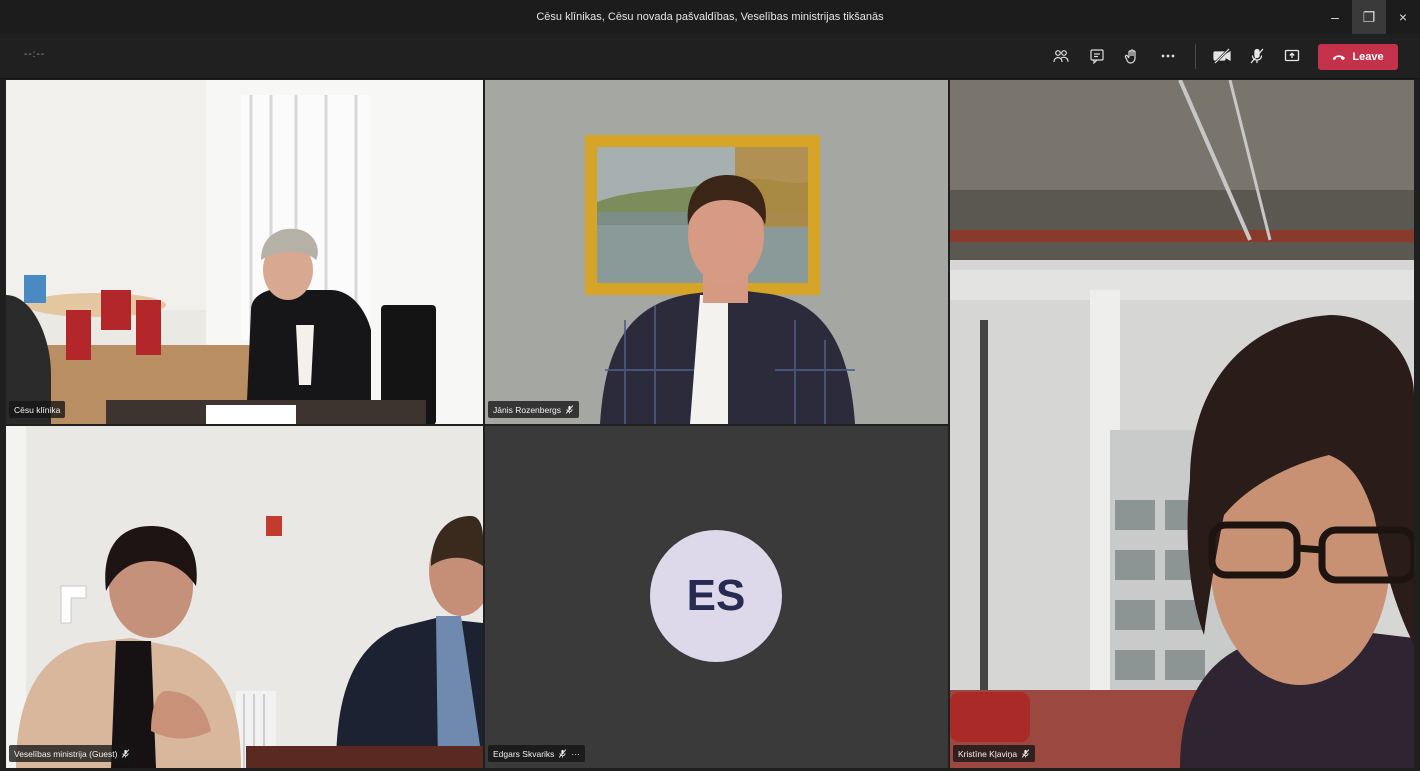 The image size is (1420, 771). I want to click on participant-label: Jānis Rozenbergs, so click(534, 409).